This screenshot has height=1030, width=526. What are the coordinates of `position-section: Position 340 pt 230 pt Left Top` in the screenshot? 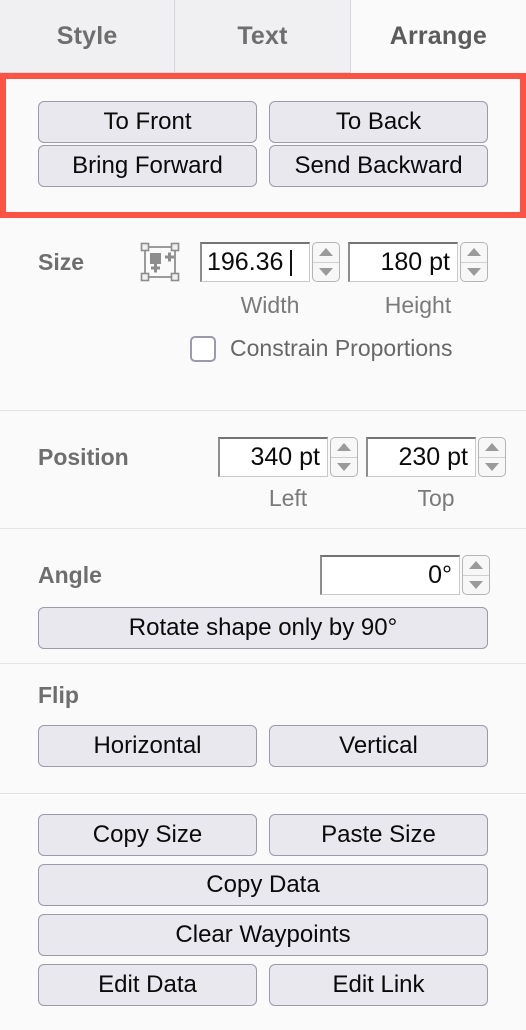 It's located at (263, 470).